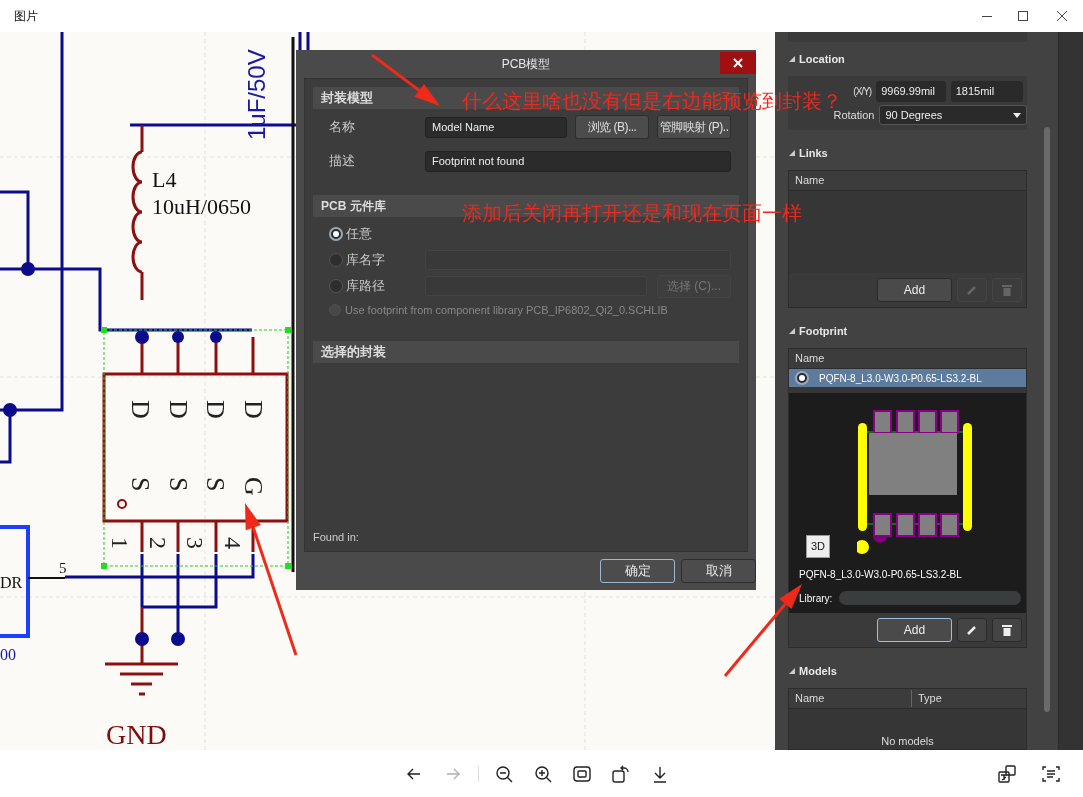 This screenshot has height=797, width=1083. What do you see at coordinates (201, 206) in the screenshot?
I see `schematic-label: 10uH/0650` at bounding box center [201, 206].